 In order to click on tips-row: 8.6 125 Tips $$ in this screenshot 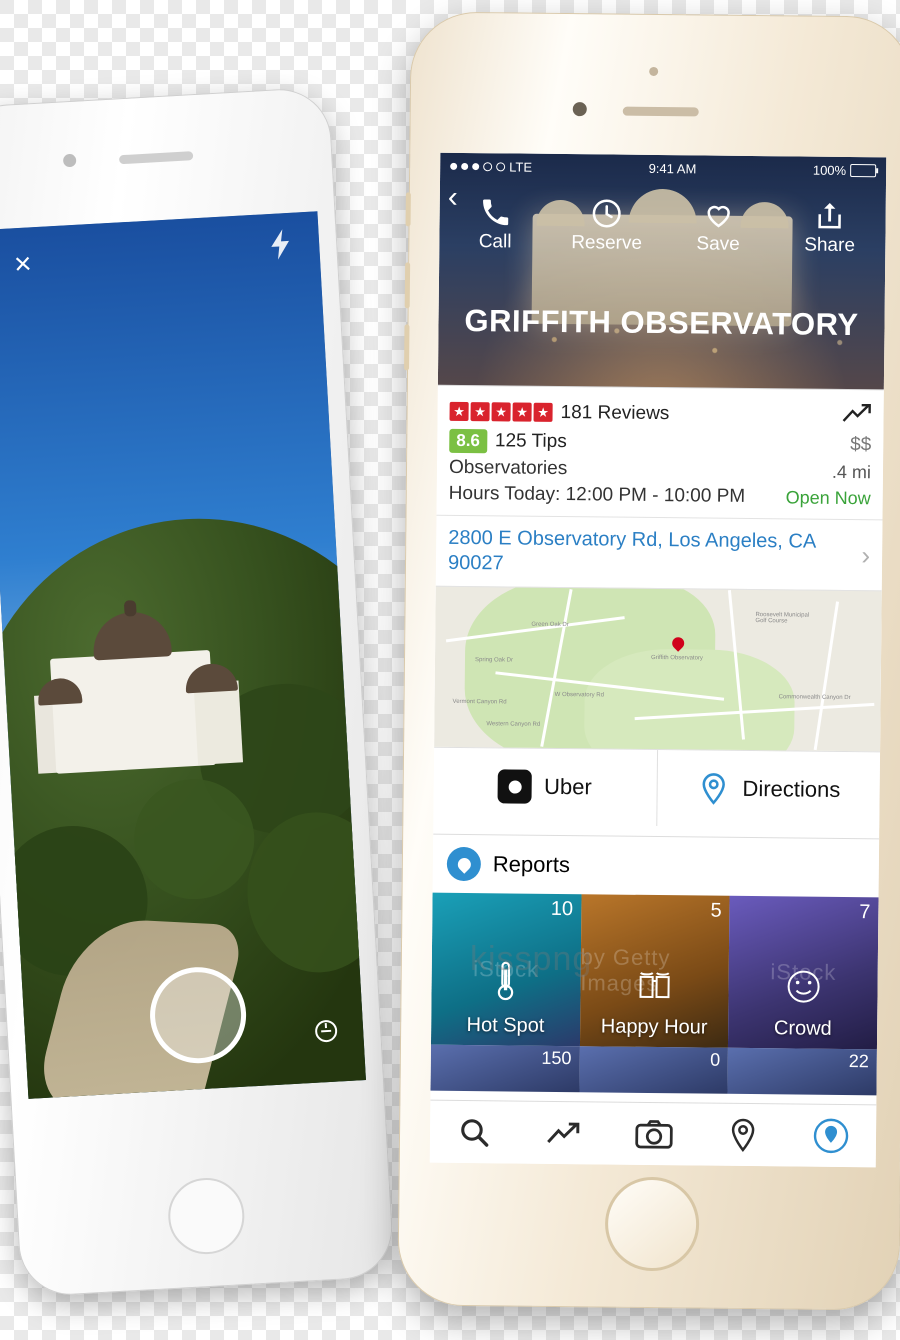, I will do `click(660, 442)`.